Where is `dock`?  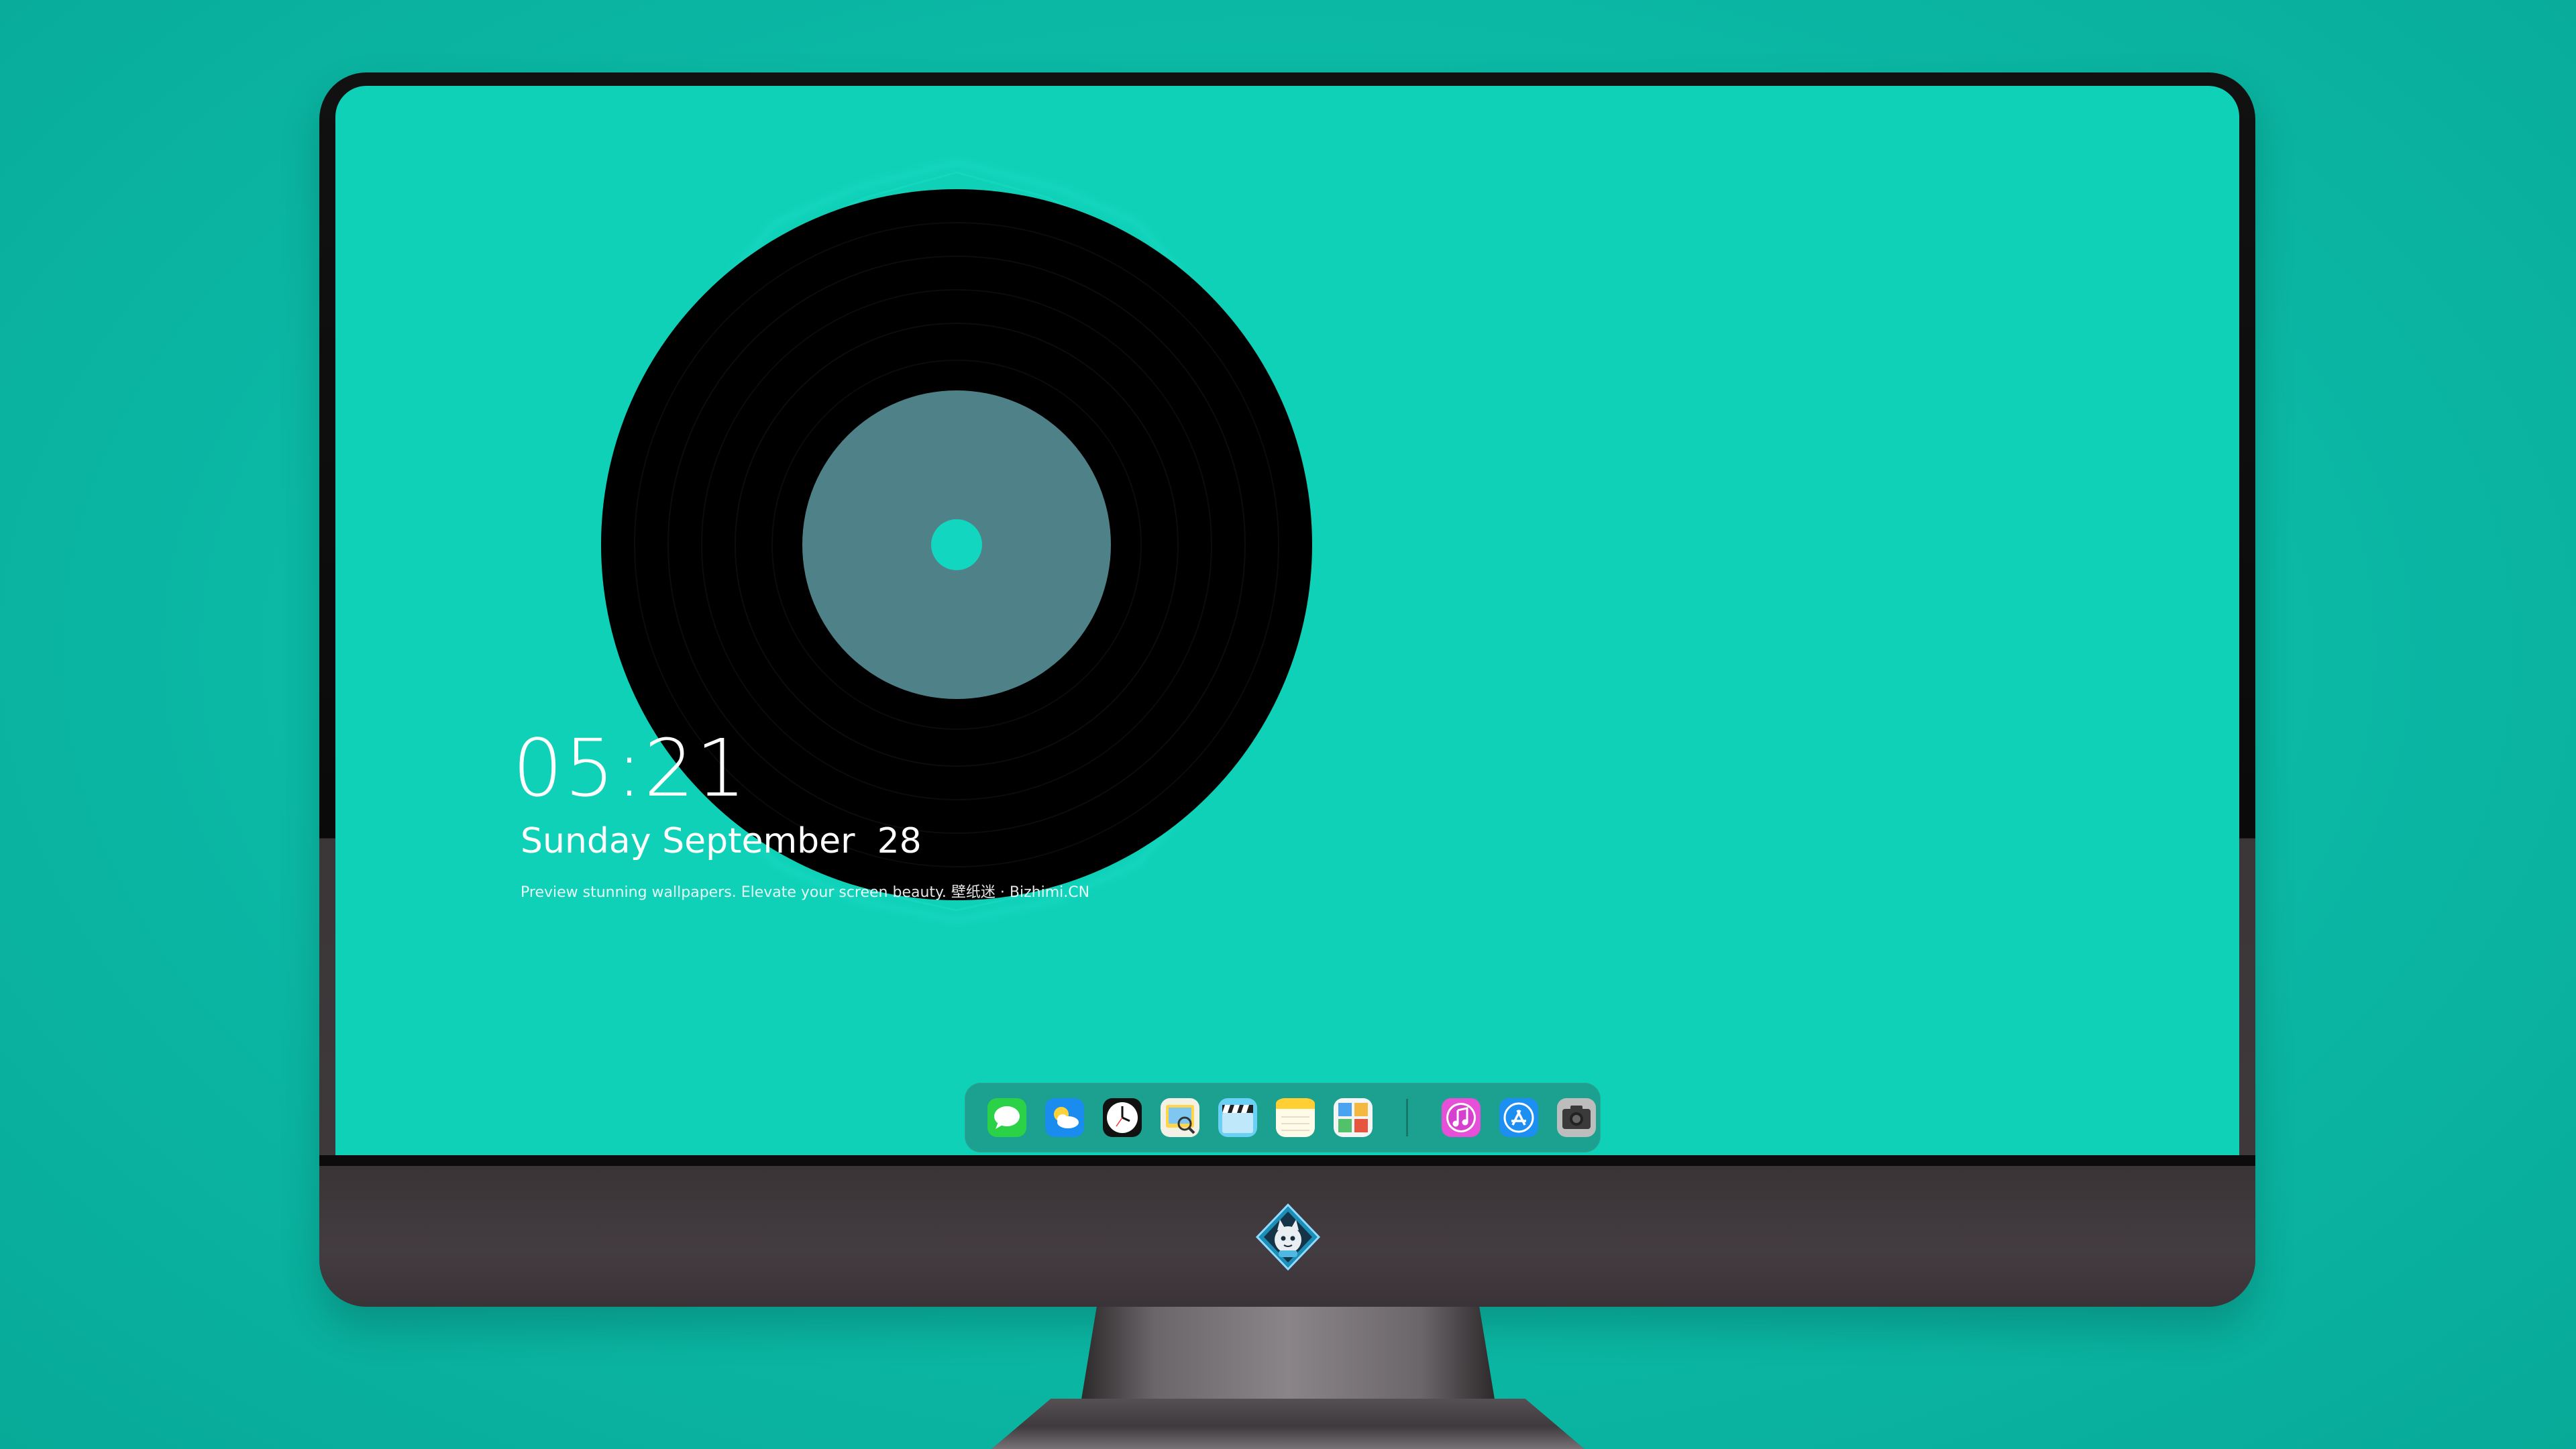
dock is located at coordinates (1283, 1117).